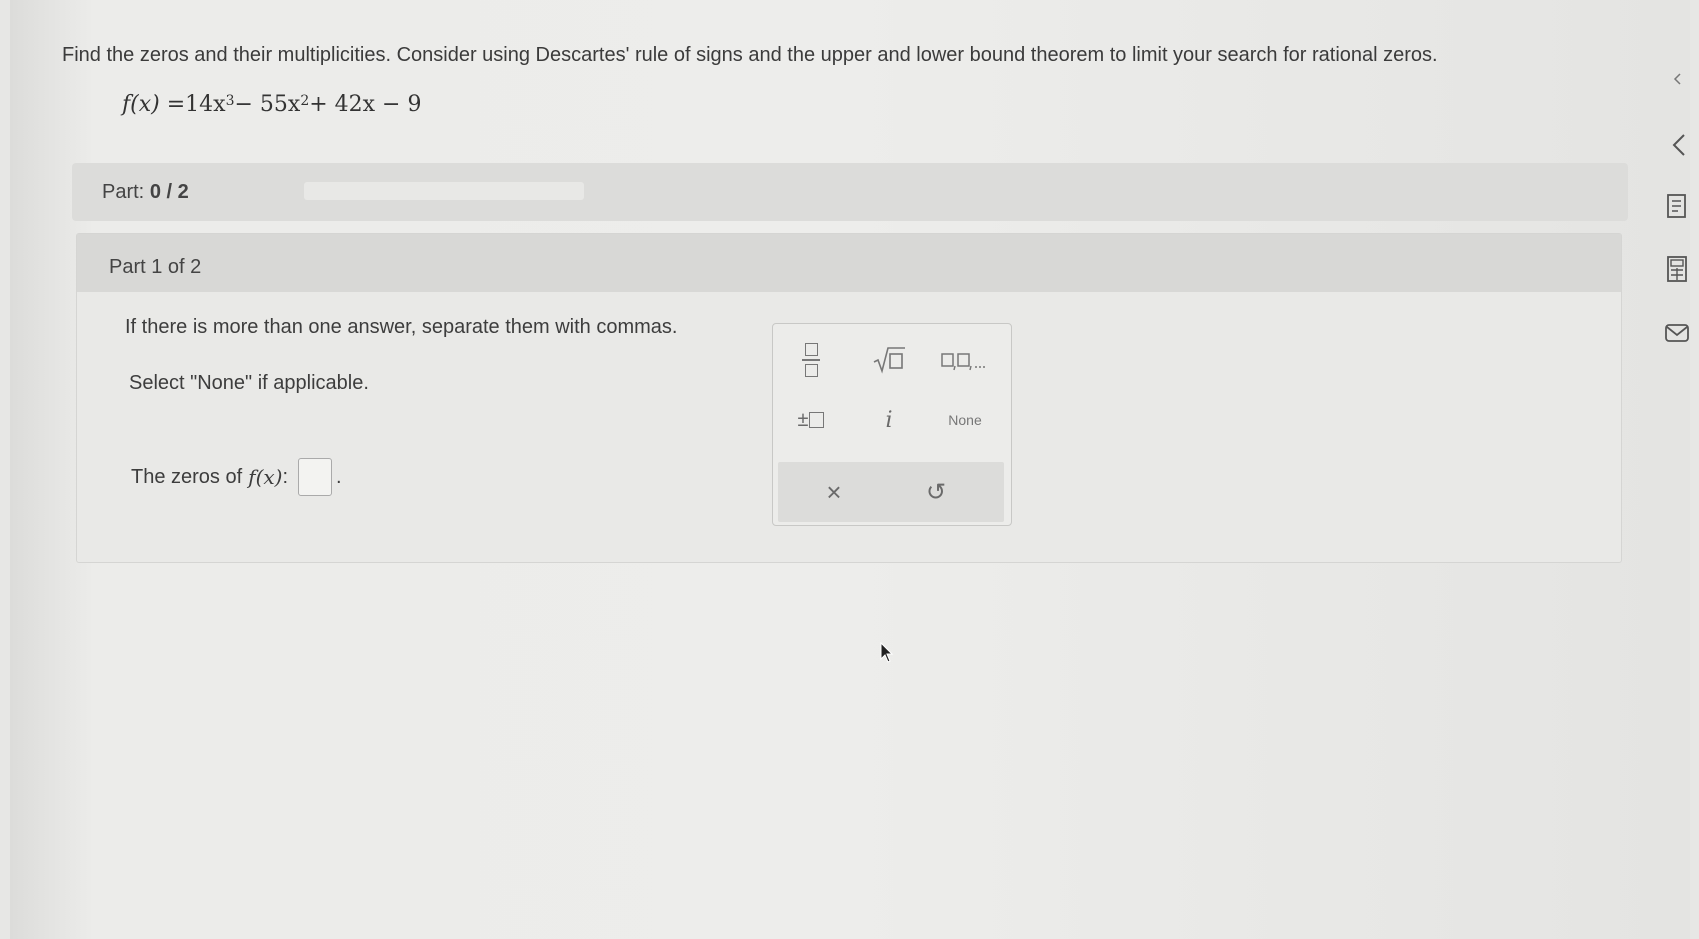 The height and width of the screenshot is (939, 1699). What do you see at coordinates (936, 492) in the screenshot?
I see `undo-icon: ↺` at bounding box center [936, 492].